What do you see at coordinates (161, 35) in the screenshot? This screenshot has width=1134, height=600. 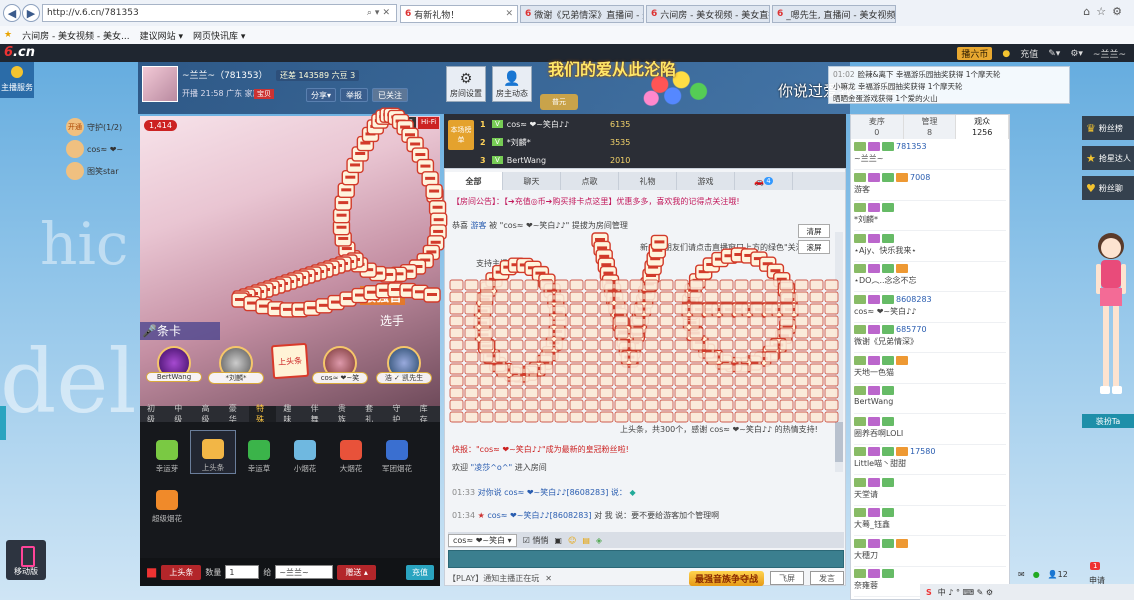 I see `favorite-link-2: 建议网站 ▾` at bounding box center [161, 35].